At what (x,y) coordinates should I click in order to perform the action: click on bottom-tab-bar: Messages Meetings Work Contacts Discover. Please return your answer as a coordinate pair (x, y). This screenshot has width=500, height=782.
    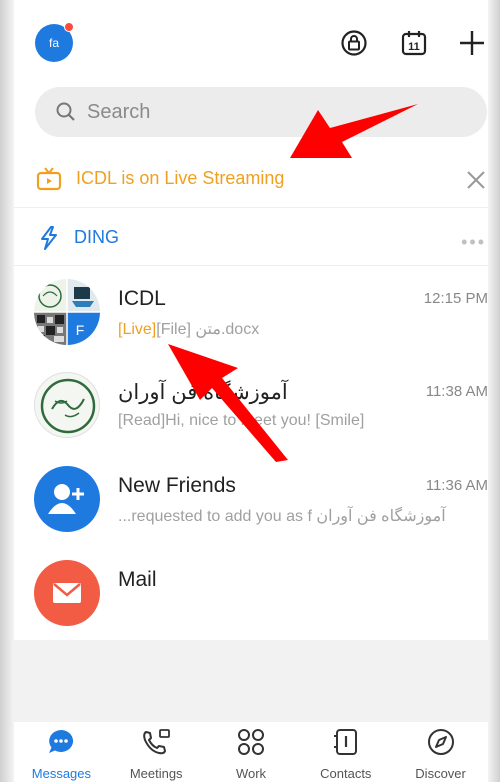
    Looking at the image, I should click on (251, 752).